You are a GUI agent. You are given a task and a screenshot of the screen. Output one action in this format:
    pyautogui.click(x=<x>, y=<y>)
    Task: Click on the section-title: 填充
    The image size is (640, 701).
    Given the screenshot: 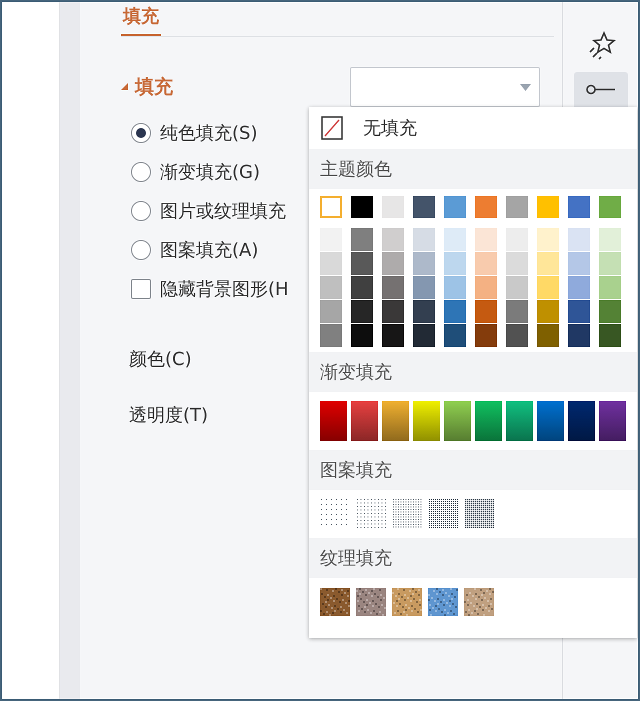 What is the action you would take?
    pyautogui.click(x=154, y=87)
    